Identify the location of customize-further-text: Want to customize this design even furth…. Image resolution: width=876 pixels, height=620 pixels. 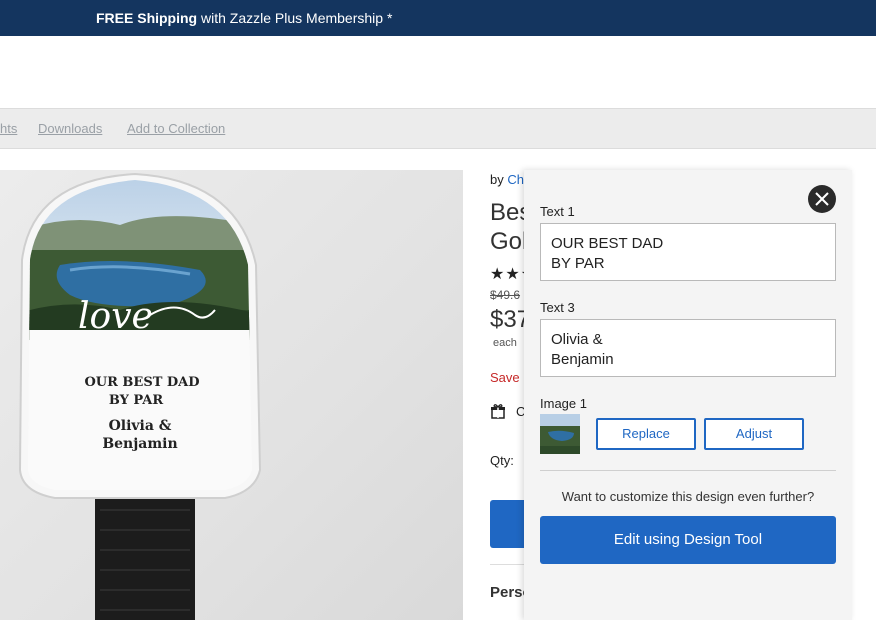
(688, 496).